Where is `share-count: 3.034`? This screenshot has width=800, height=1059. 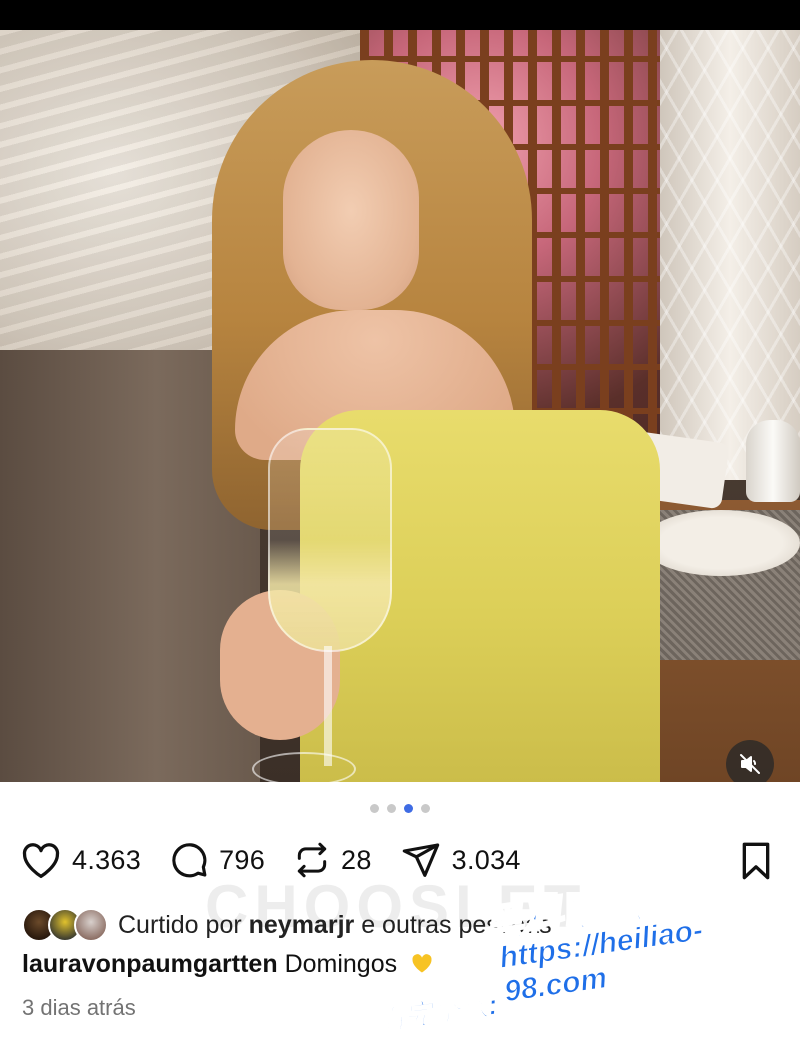 share-count: 3.034 is located at coordinates (486, 859).